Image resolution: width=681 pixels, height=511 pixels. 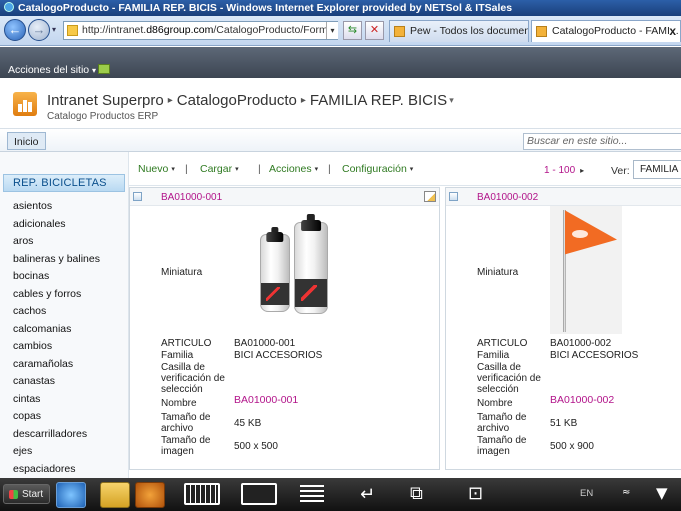 What do you see at coordinates (374, 30) in the screenshot?
I see `stop-button: ✕` at bounding box center [374, 30].